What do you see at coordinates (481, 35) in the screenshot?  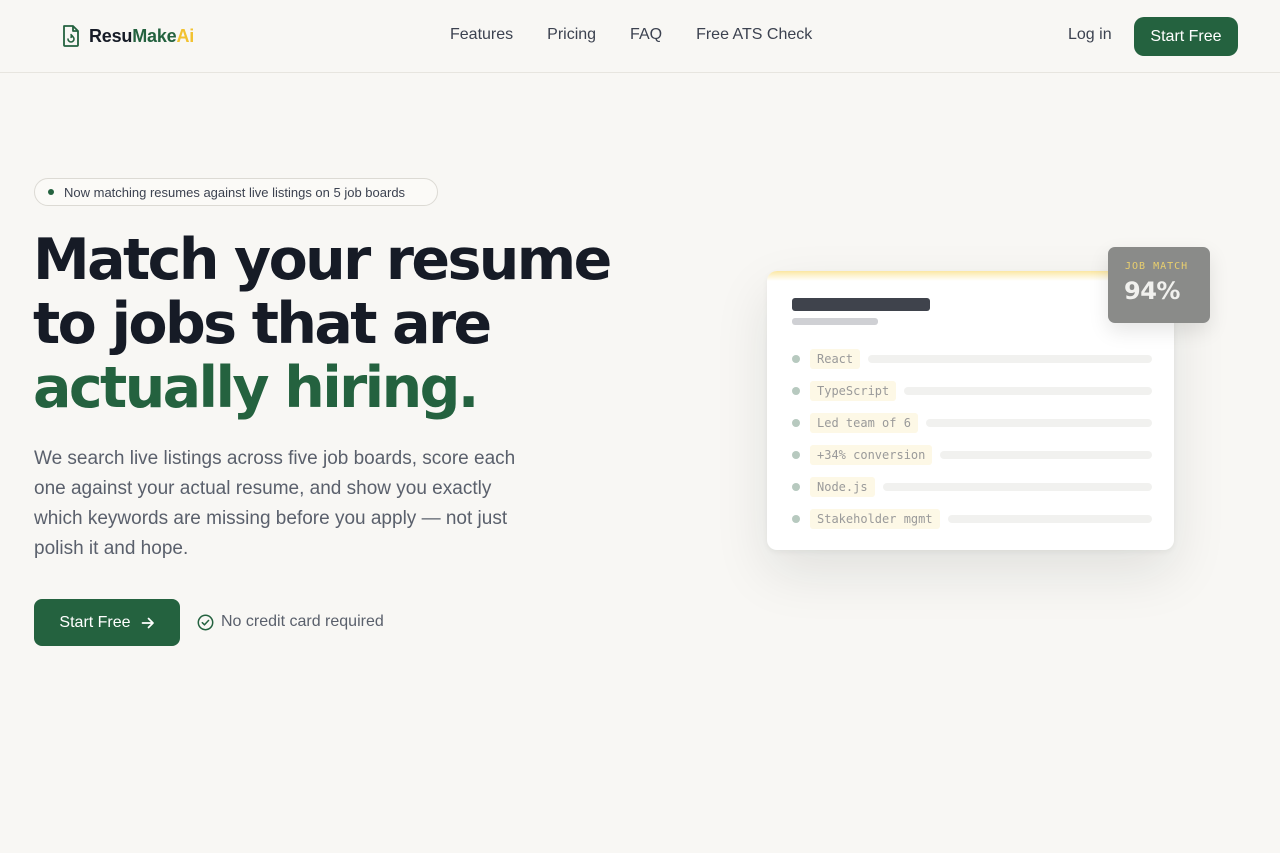 I see `nav-link-features: Features` at bounding box center [481, 35].